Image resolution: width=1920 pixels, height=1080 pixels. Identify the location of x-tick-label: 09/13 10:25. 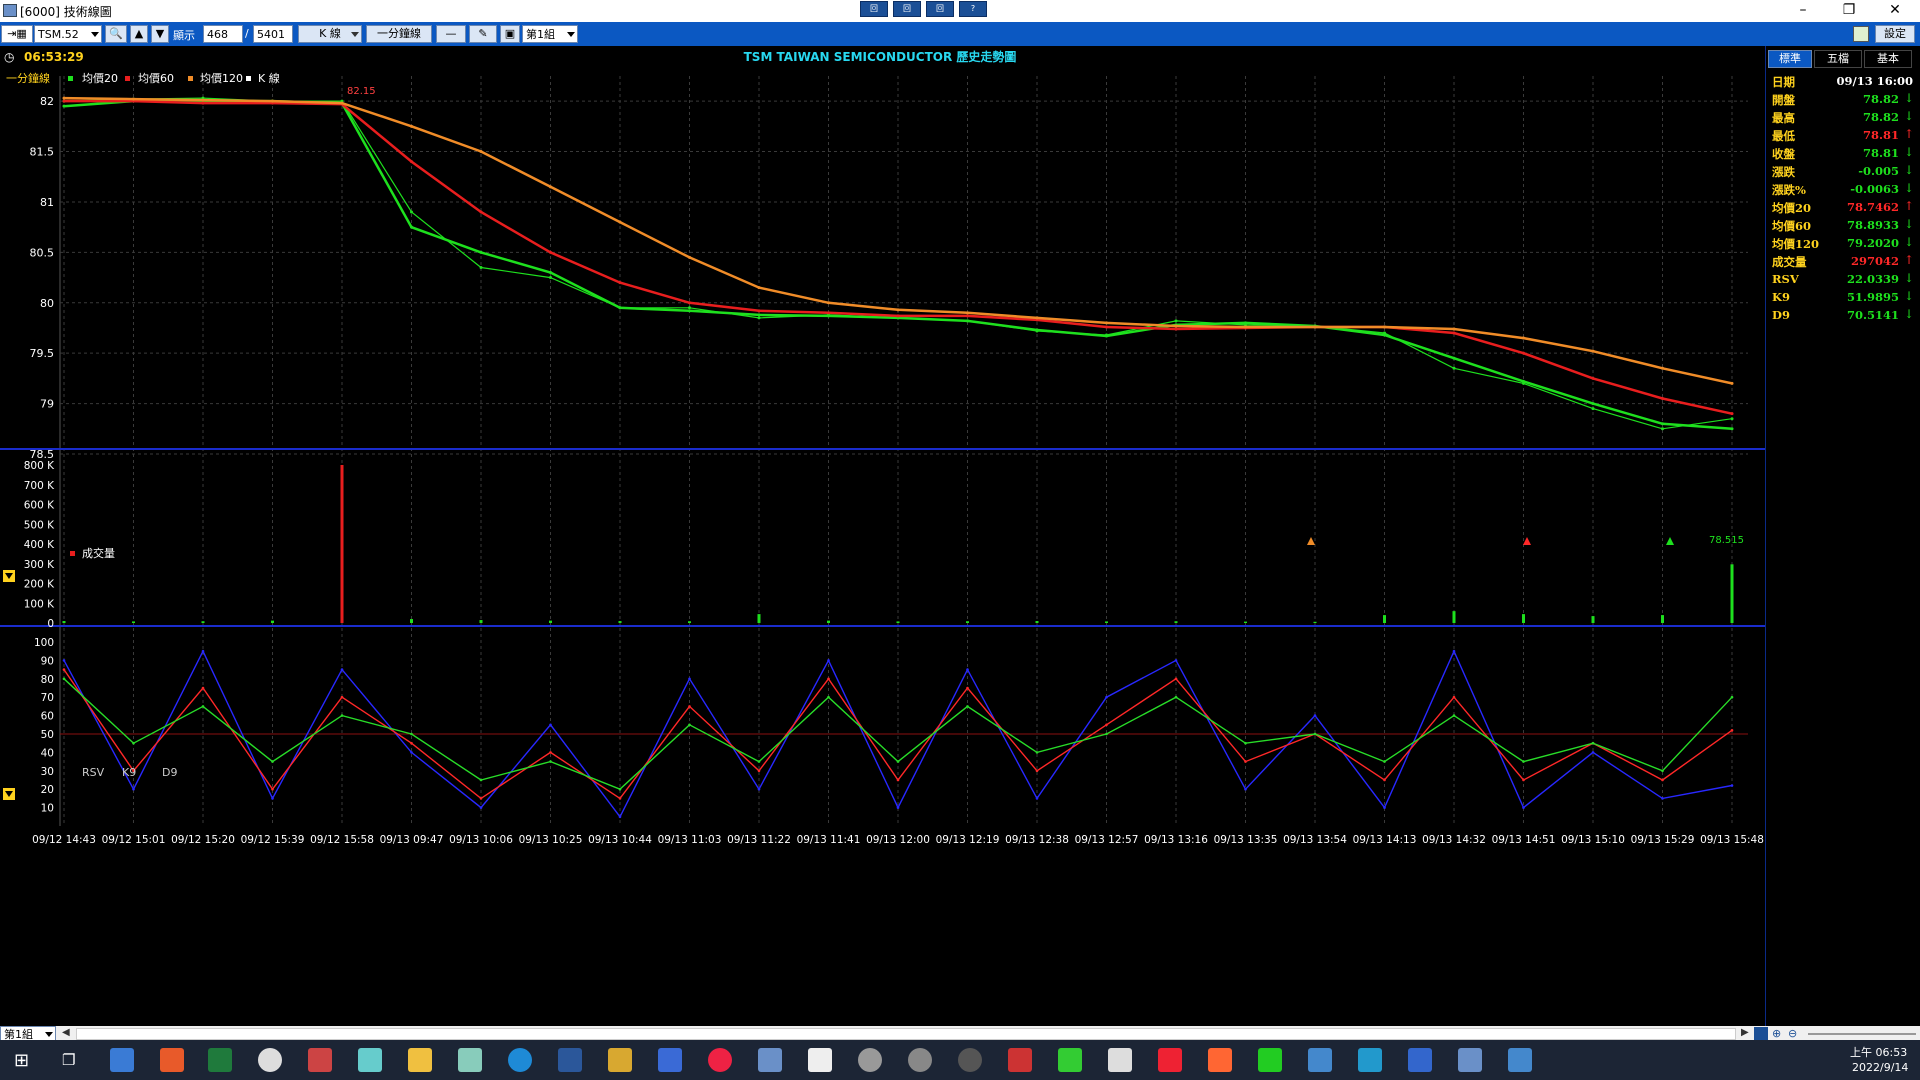
(551, 840).